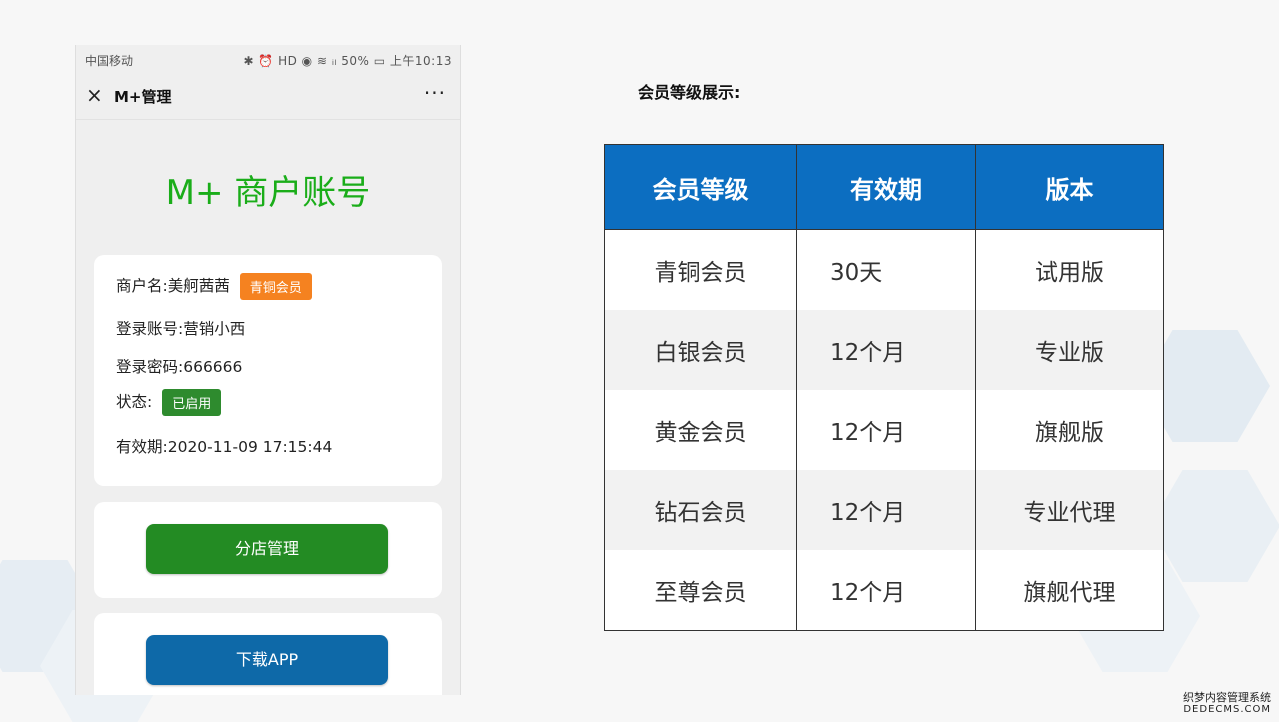 This screenshot has width=1279, height=722. I want to click on branch-manage-button: 分店管理, so click(267, 549).